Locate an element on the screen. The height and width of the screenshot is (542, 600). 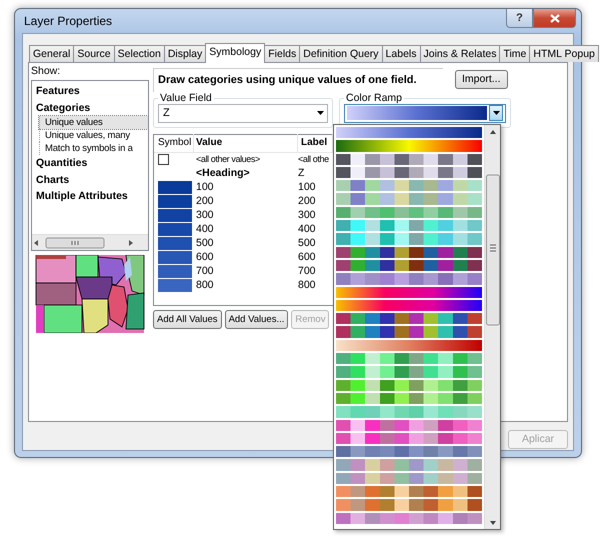
tab: Definition Query is located at coordinates (341, 53).